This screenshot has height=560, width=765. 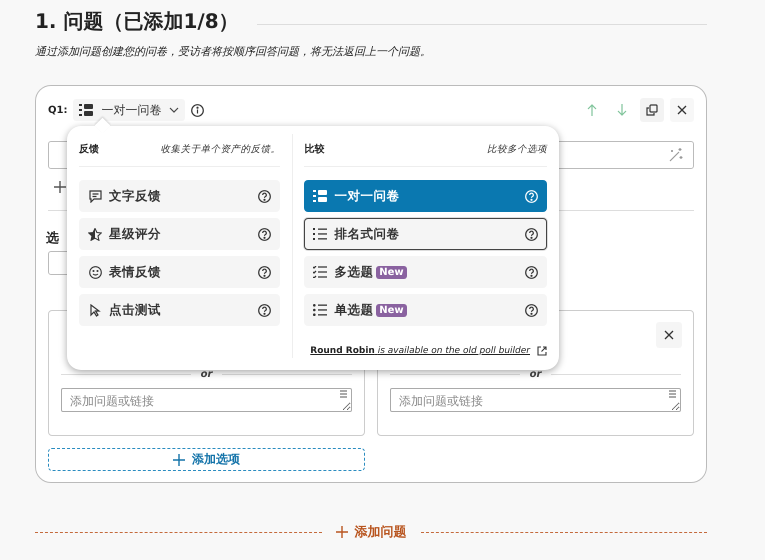 What do you see at coordinates (174, 110) in the screenshot?
I see `chevron-down-icon` at bounding box center [174, 110].